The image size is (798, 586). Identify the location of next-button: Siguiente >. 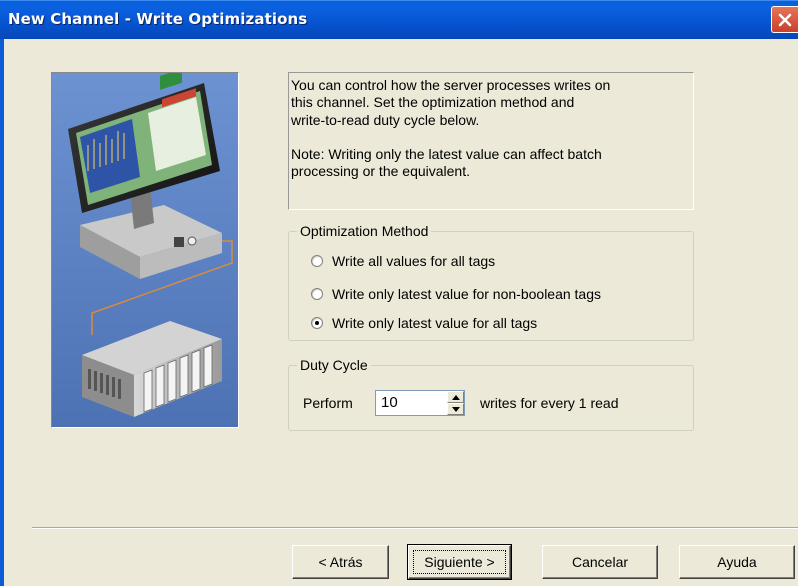
(459, 562).